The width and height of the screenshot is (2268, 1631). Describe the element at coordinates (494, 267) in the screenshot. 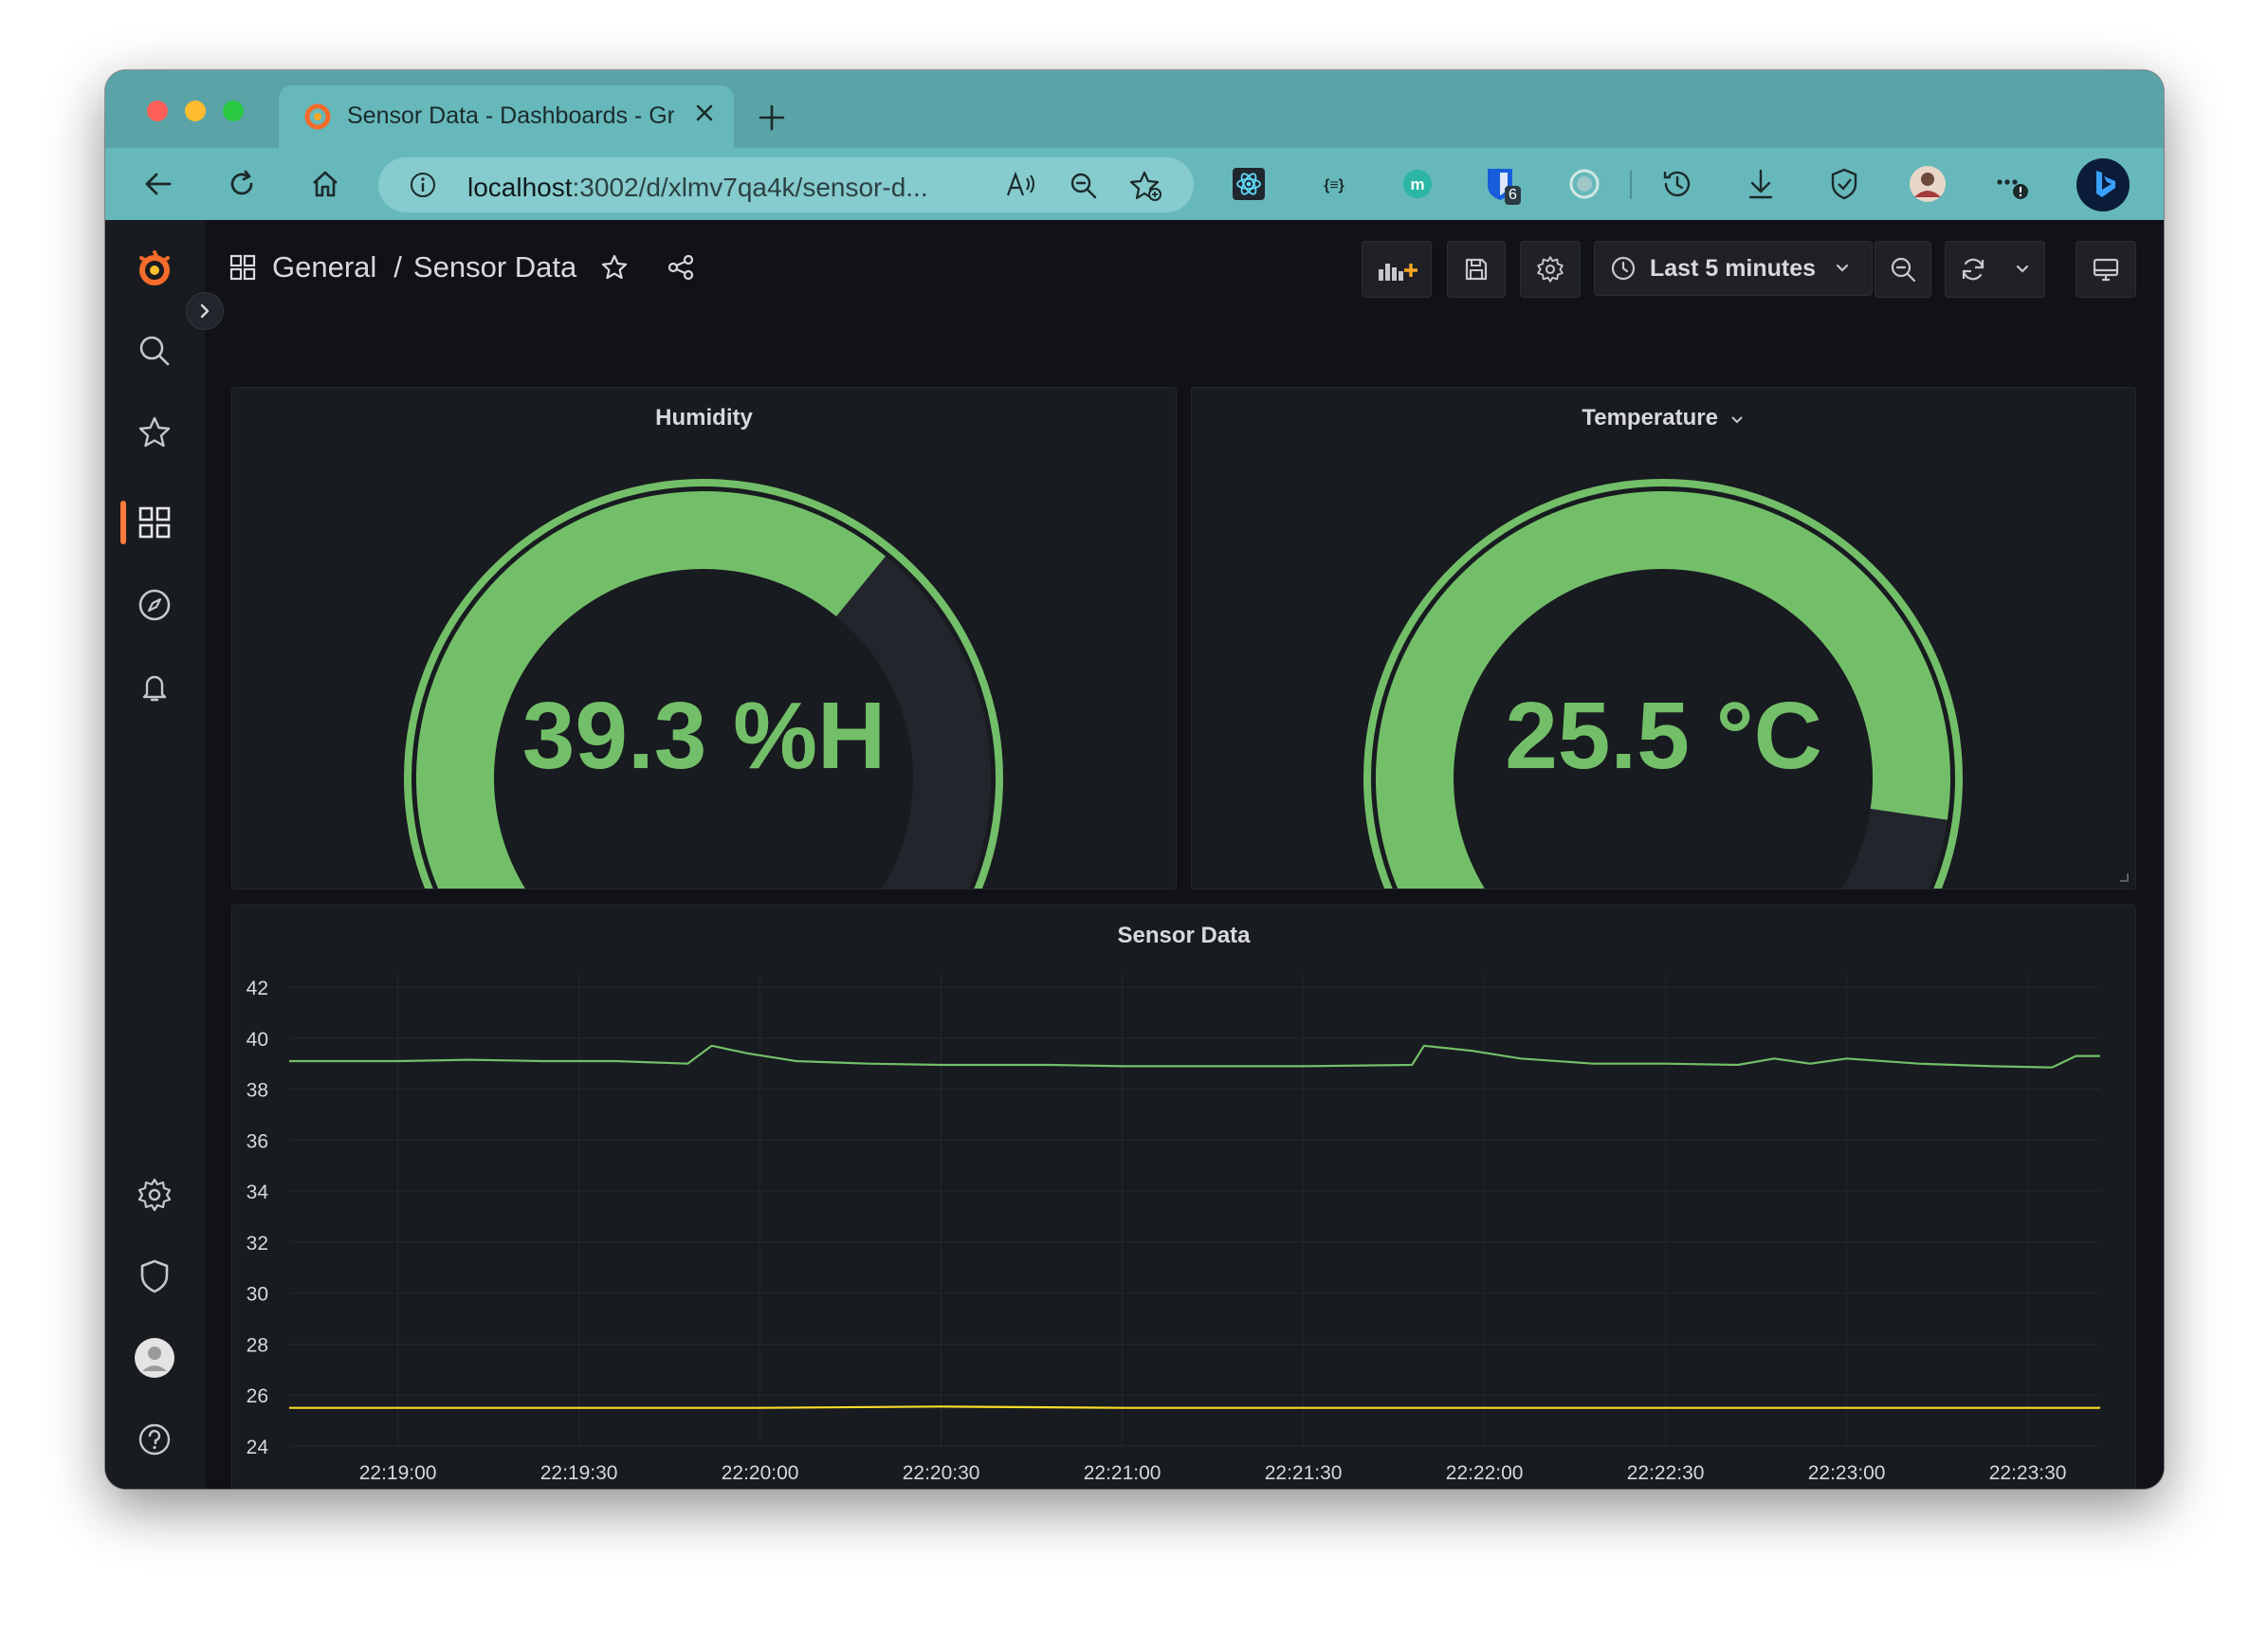

I see `page-title: Sensor Data` at that location.